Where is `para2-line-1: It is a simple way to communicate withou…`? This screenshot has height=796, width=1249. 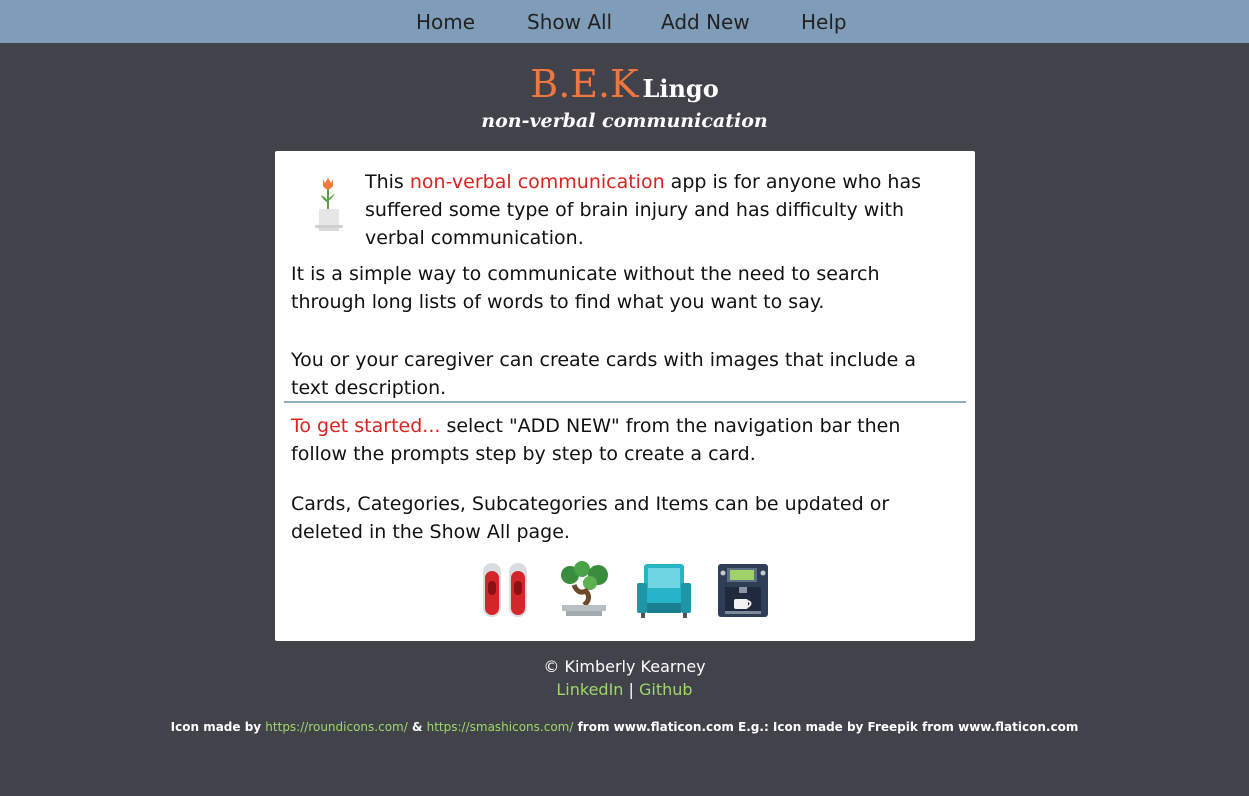 para2-line-1: It is a simple way to communicate withou… is located at coordinates (585, 274).